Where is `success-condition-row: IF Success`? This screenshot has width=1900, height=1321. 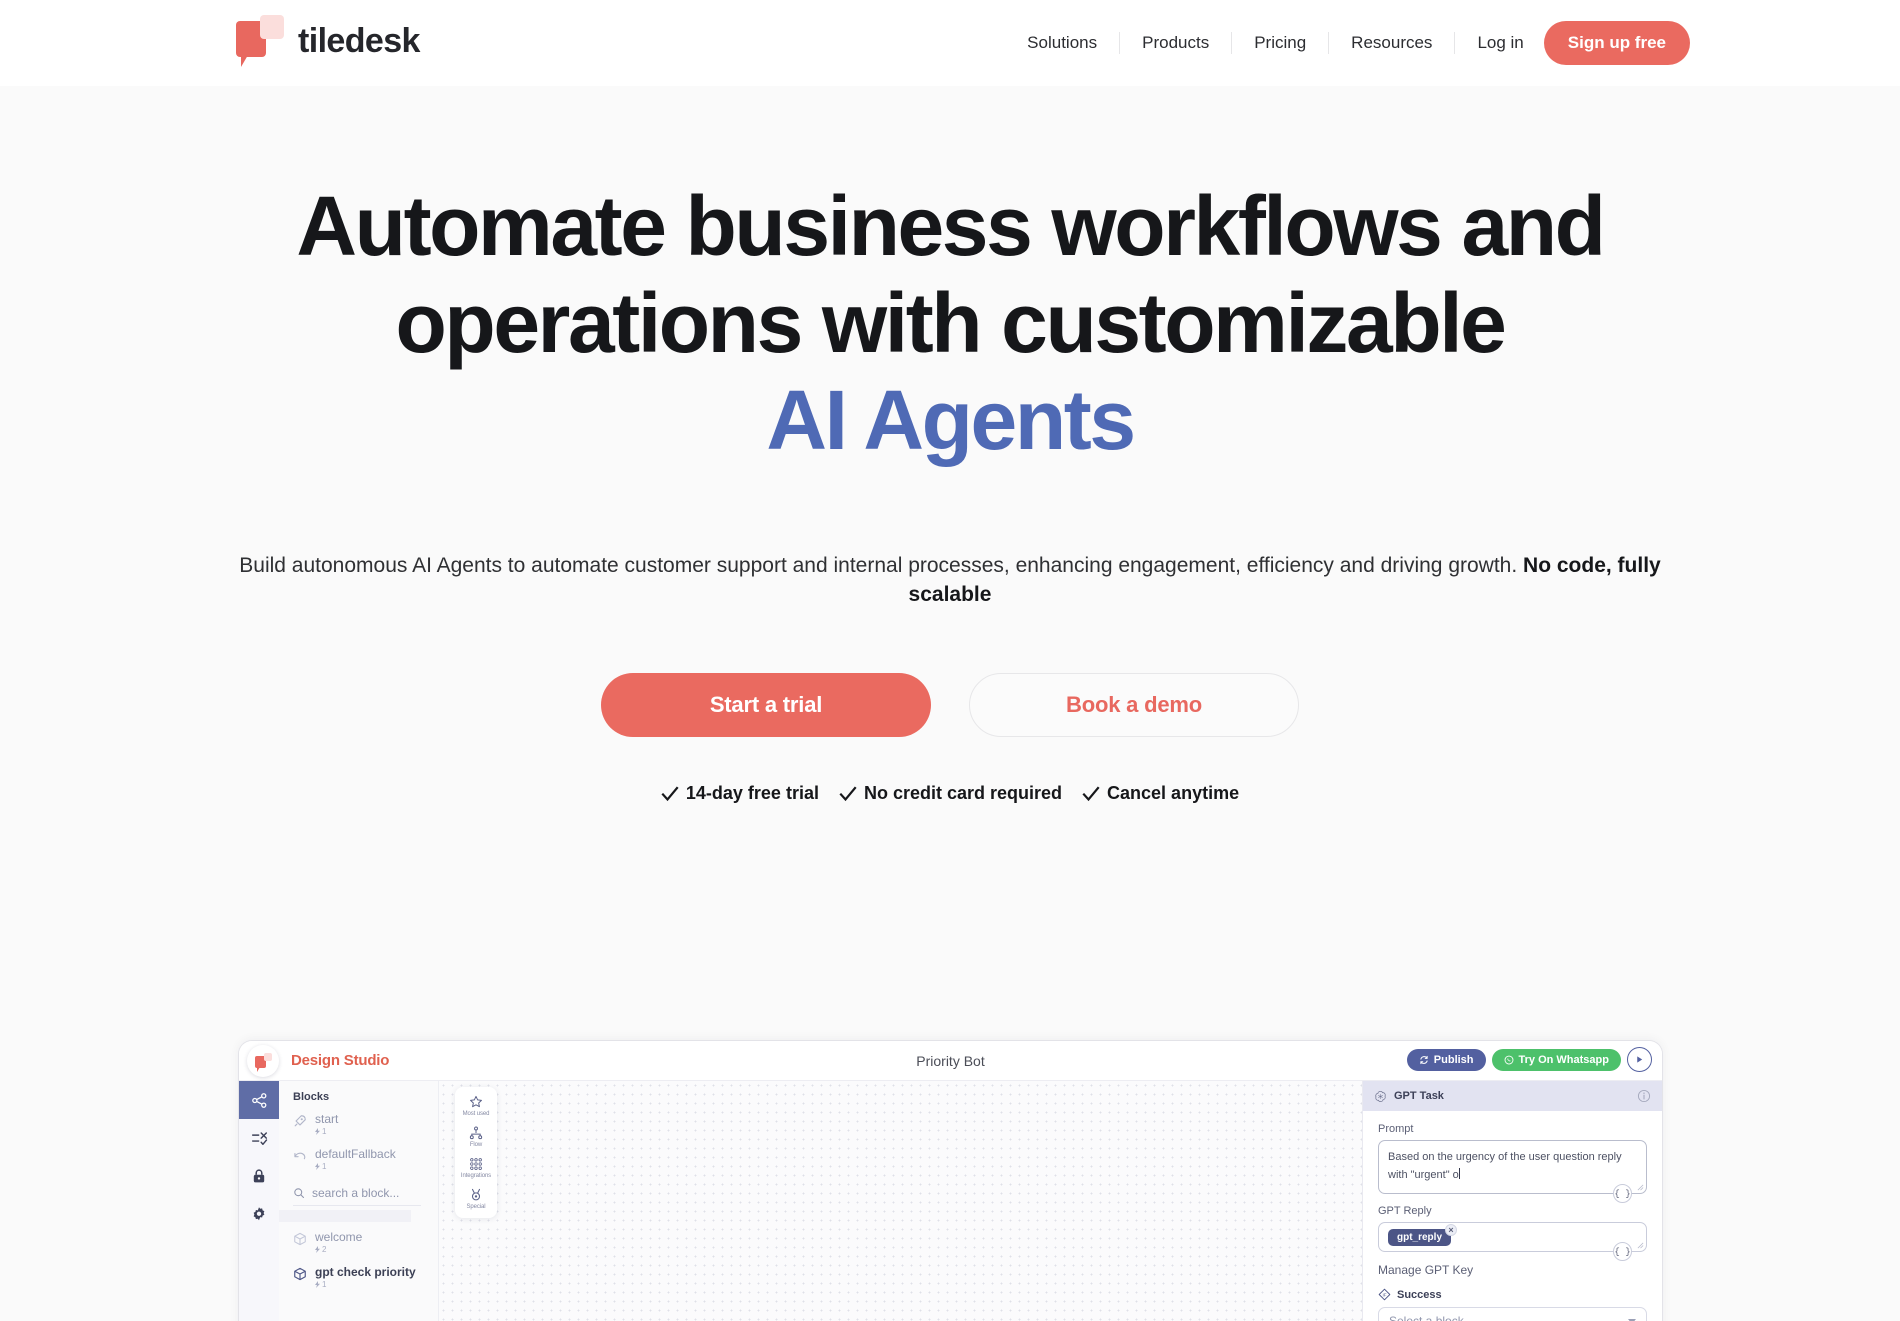
success-condition-row: IF Success is located at coordinates (1512, 1294).